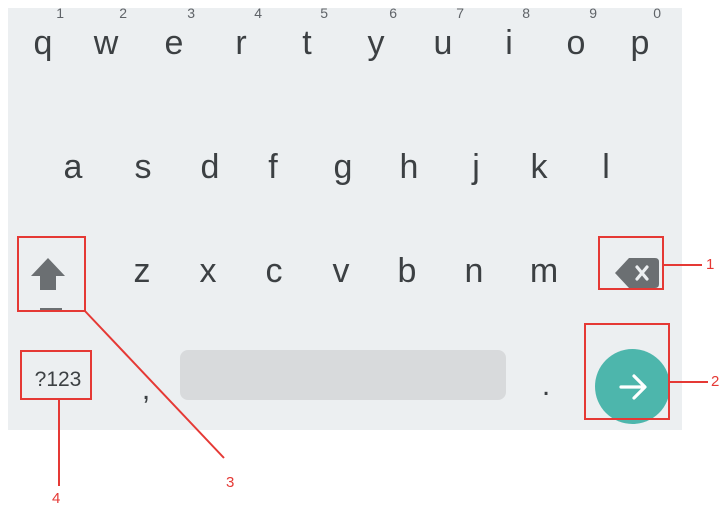 Image resolution: width=721 pixels, height=508 pixels. I want to click on key-b: b, so click(407, 270).